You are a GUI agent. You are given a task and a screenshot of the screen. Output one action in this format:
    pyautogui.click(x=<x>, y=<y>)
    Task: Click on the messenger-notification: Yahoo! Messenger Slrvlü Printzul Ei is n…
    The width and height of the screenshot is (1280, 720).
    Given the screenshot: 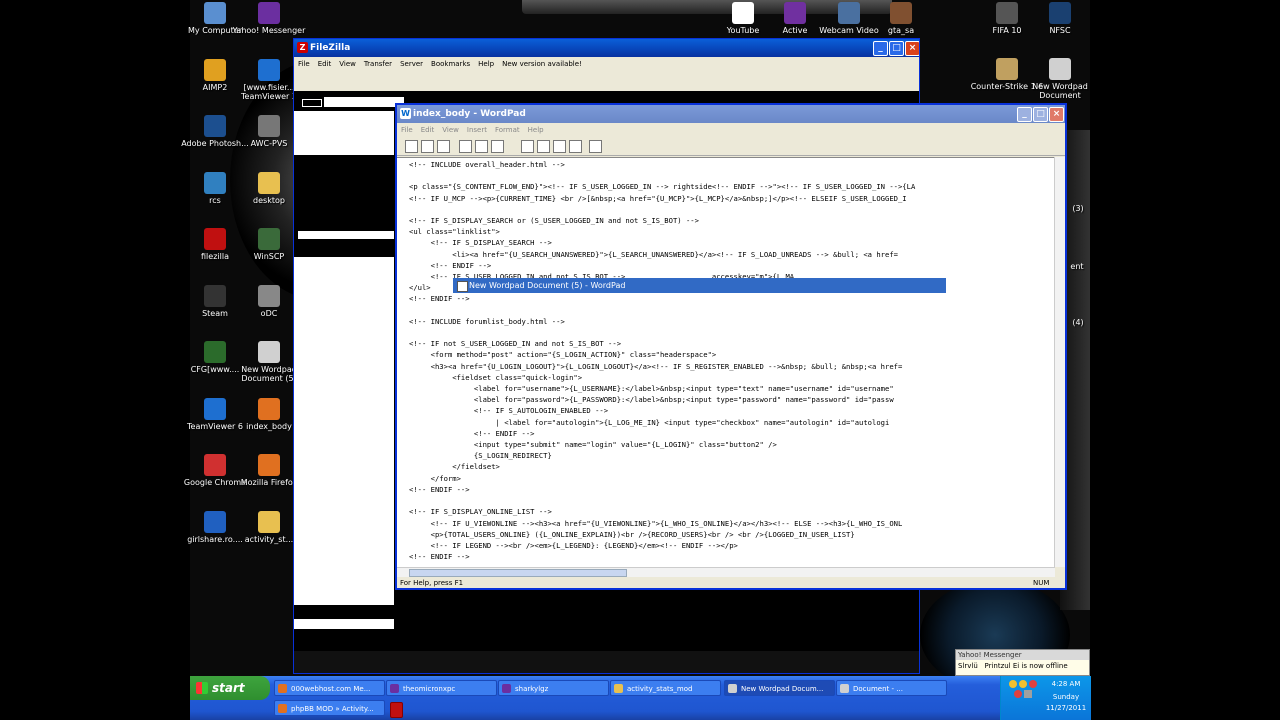 What is the action you would take?
    pyautogui.click(x=1022, y=662)
    